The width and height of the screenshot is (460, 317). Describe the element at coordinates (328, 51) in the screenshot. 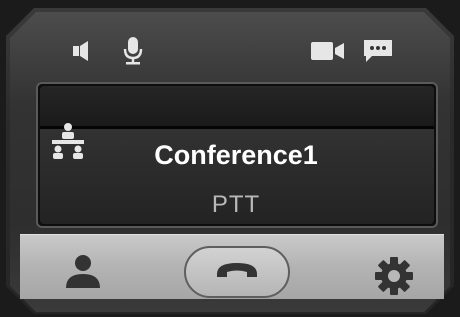

I see `video-camera-icon` at that location.